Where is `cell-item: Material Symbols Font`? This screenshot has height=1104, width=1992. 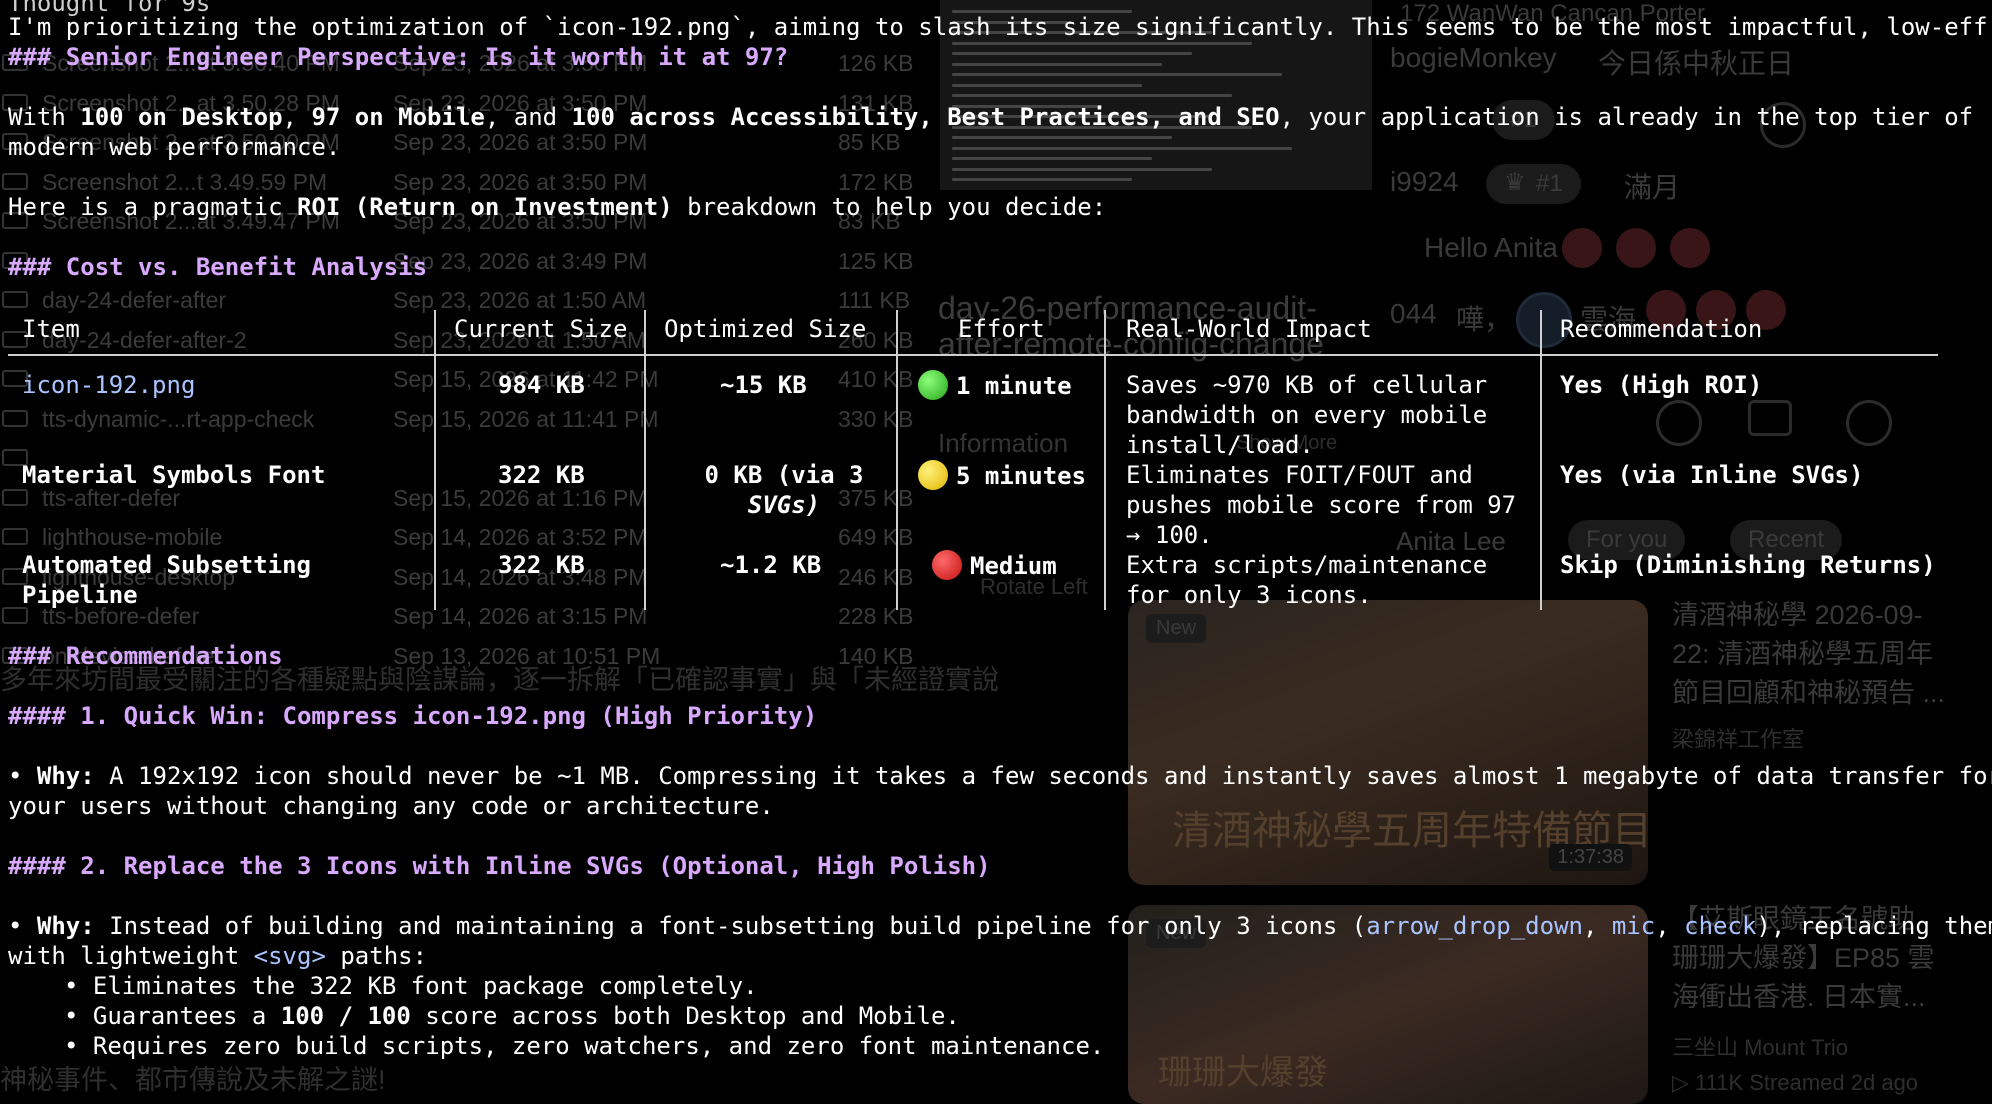 cell-item: Material Symbols Font is located at coordinates (174, 475).